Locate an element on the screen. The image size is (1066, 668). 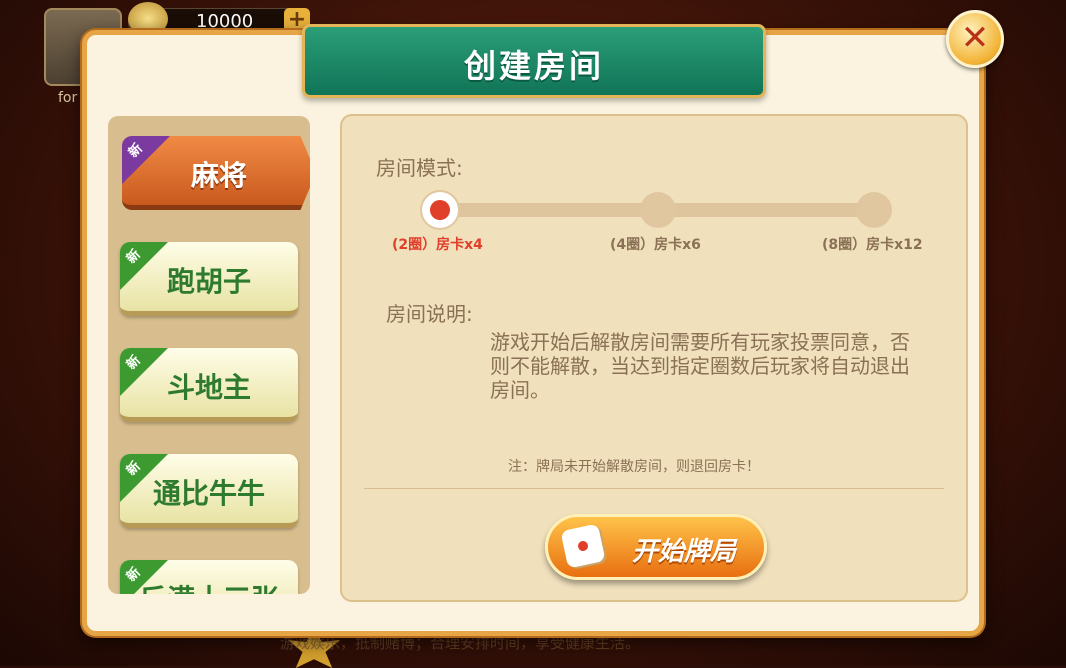
player-name: for is located at coordinates (68, 98).